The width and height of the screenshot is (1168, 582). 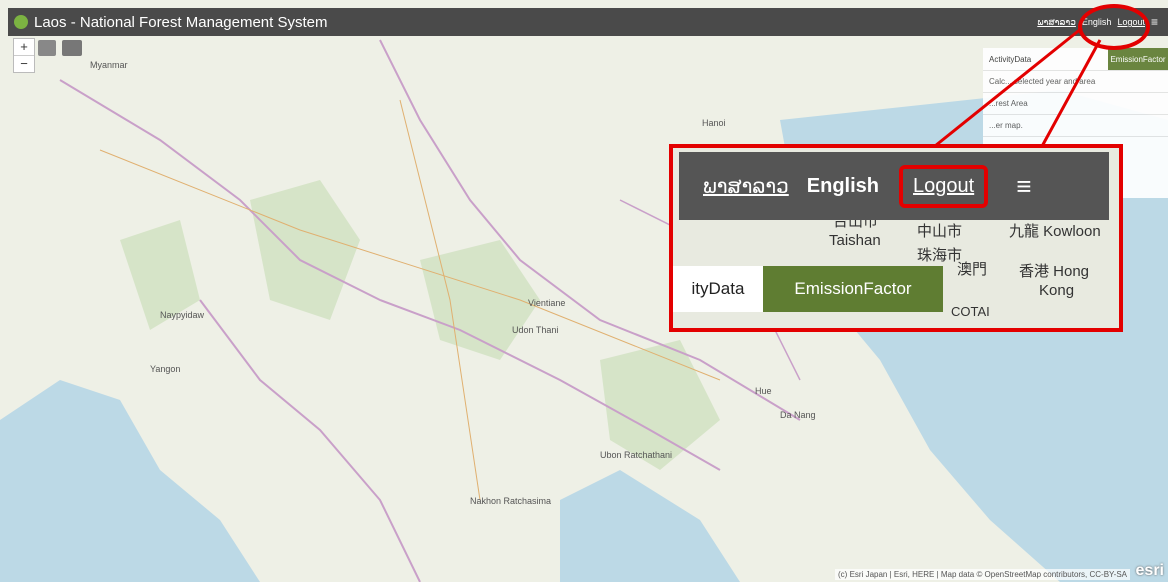 What do you see at coordinates (1075, 125) in the screenshot?
I see `panel-row: ...er map.` at bounding box center [1075, 125].